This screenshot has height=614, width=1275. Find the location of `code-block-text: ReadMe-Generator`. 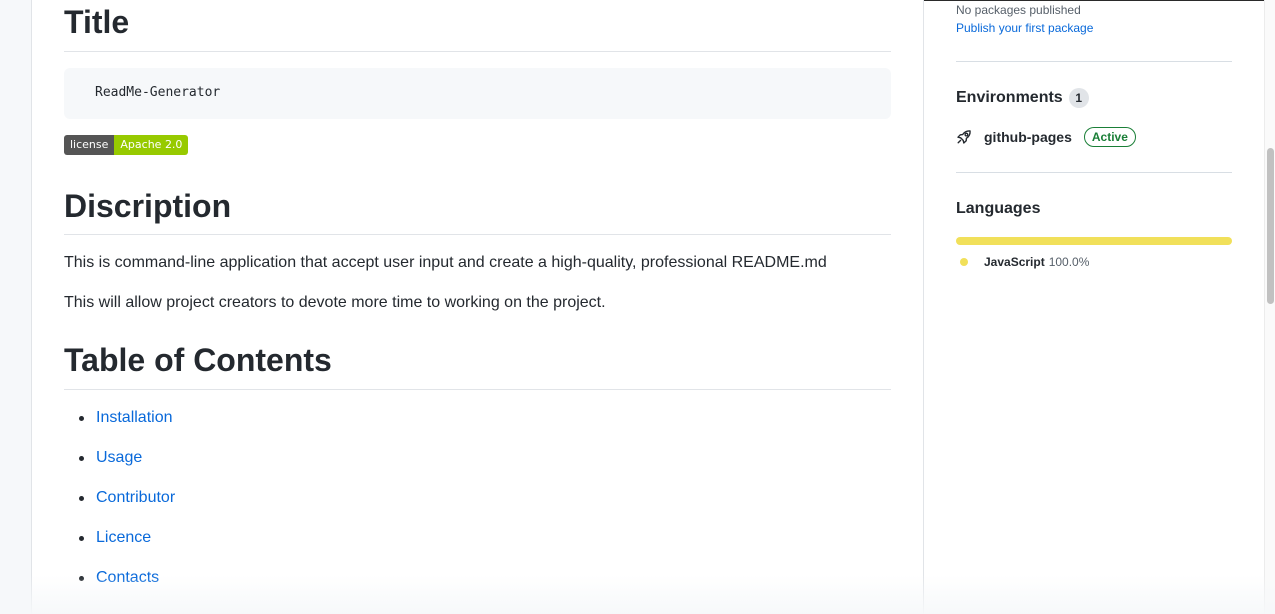

code-block-text: ReadMe-Generator is located at coordinates (158, 92).